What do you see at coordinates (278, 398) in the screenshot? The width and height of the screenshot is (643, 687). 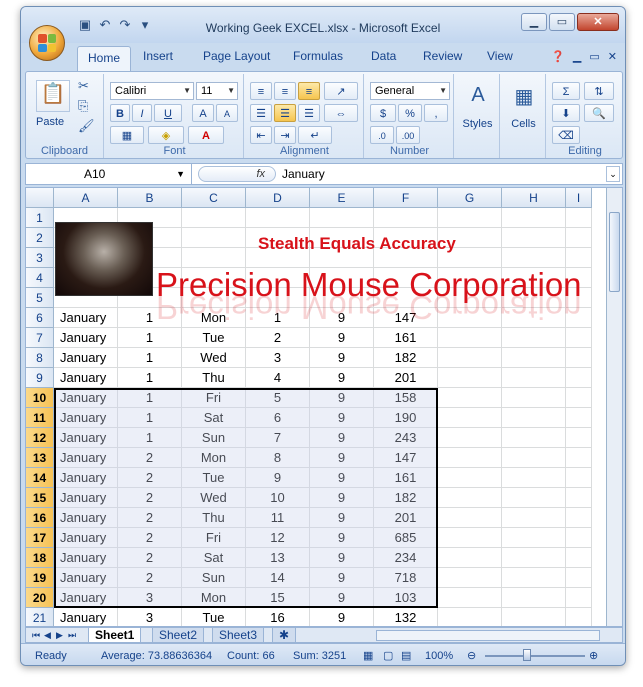 I see `grid-cell: 5` at bounding box center [278, 398].